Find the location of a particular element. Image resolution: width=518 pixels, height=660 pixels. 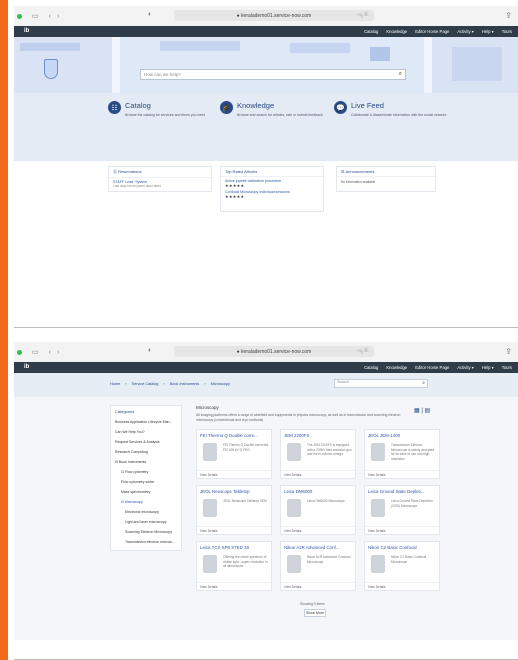

url-text: ● keralademo01.service-now.com is located at coordinates (274, 15).